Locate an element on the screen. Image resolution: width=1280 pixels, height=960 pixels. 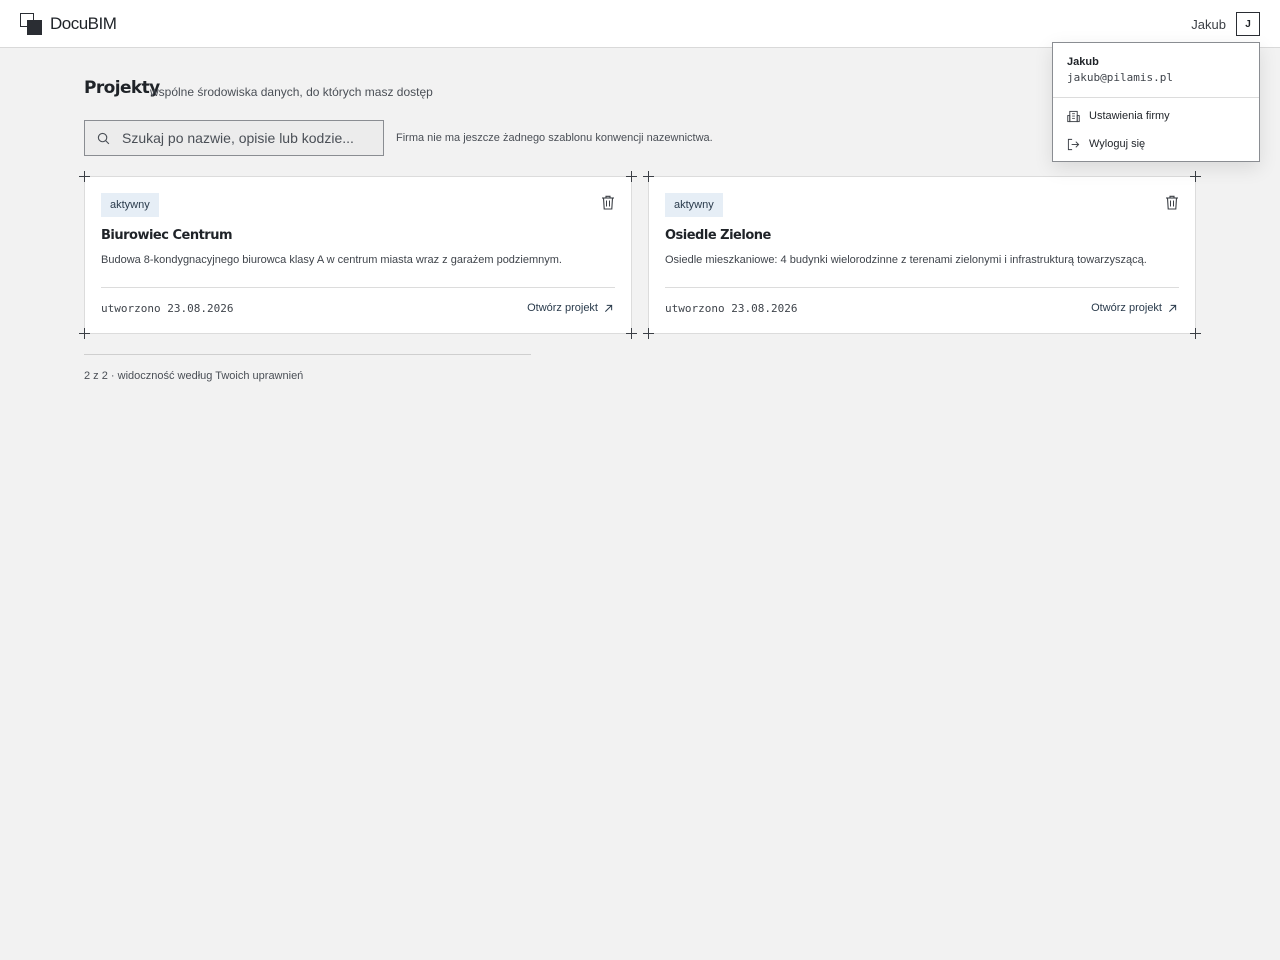
menu-item-company-settings: Ustawienia firmy is located at coordinates (1118, 116).